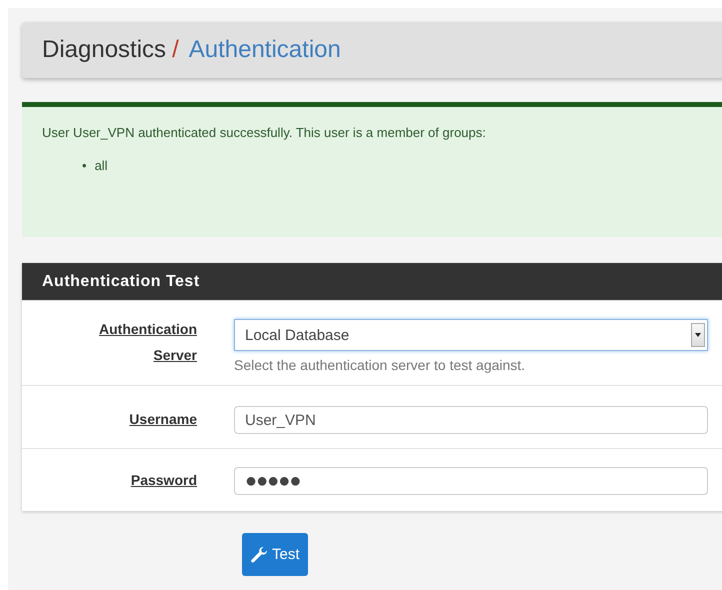 The height and width of the screenshot is (590, 722). I want to click on field-label: Password, so click(163, 480).